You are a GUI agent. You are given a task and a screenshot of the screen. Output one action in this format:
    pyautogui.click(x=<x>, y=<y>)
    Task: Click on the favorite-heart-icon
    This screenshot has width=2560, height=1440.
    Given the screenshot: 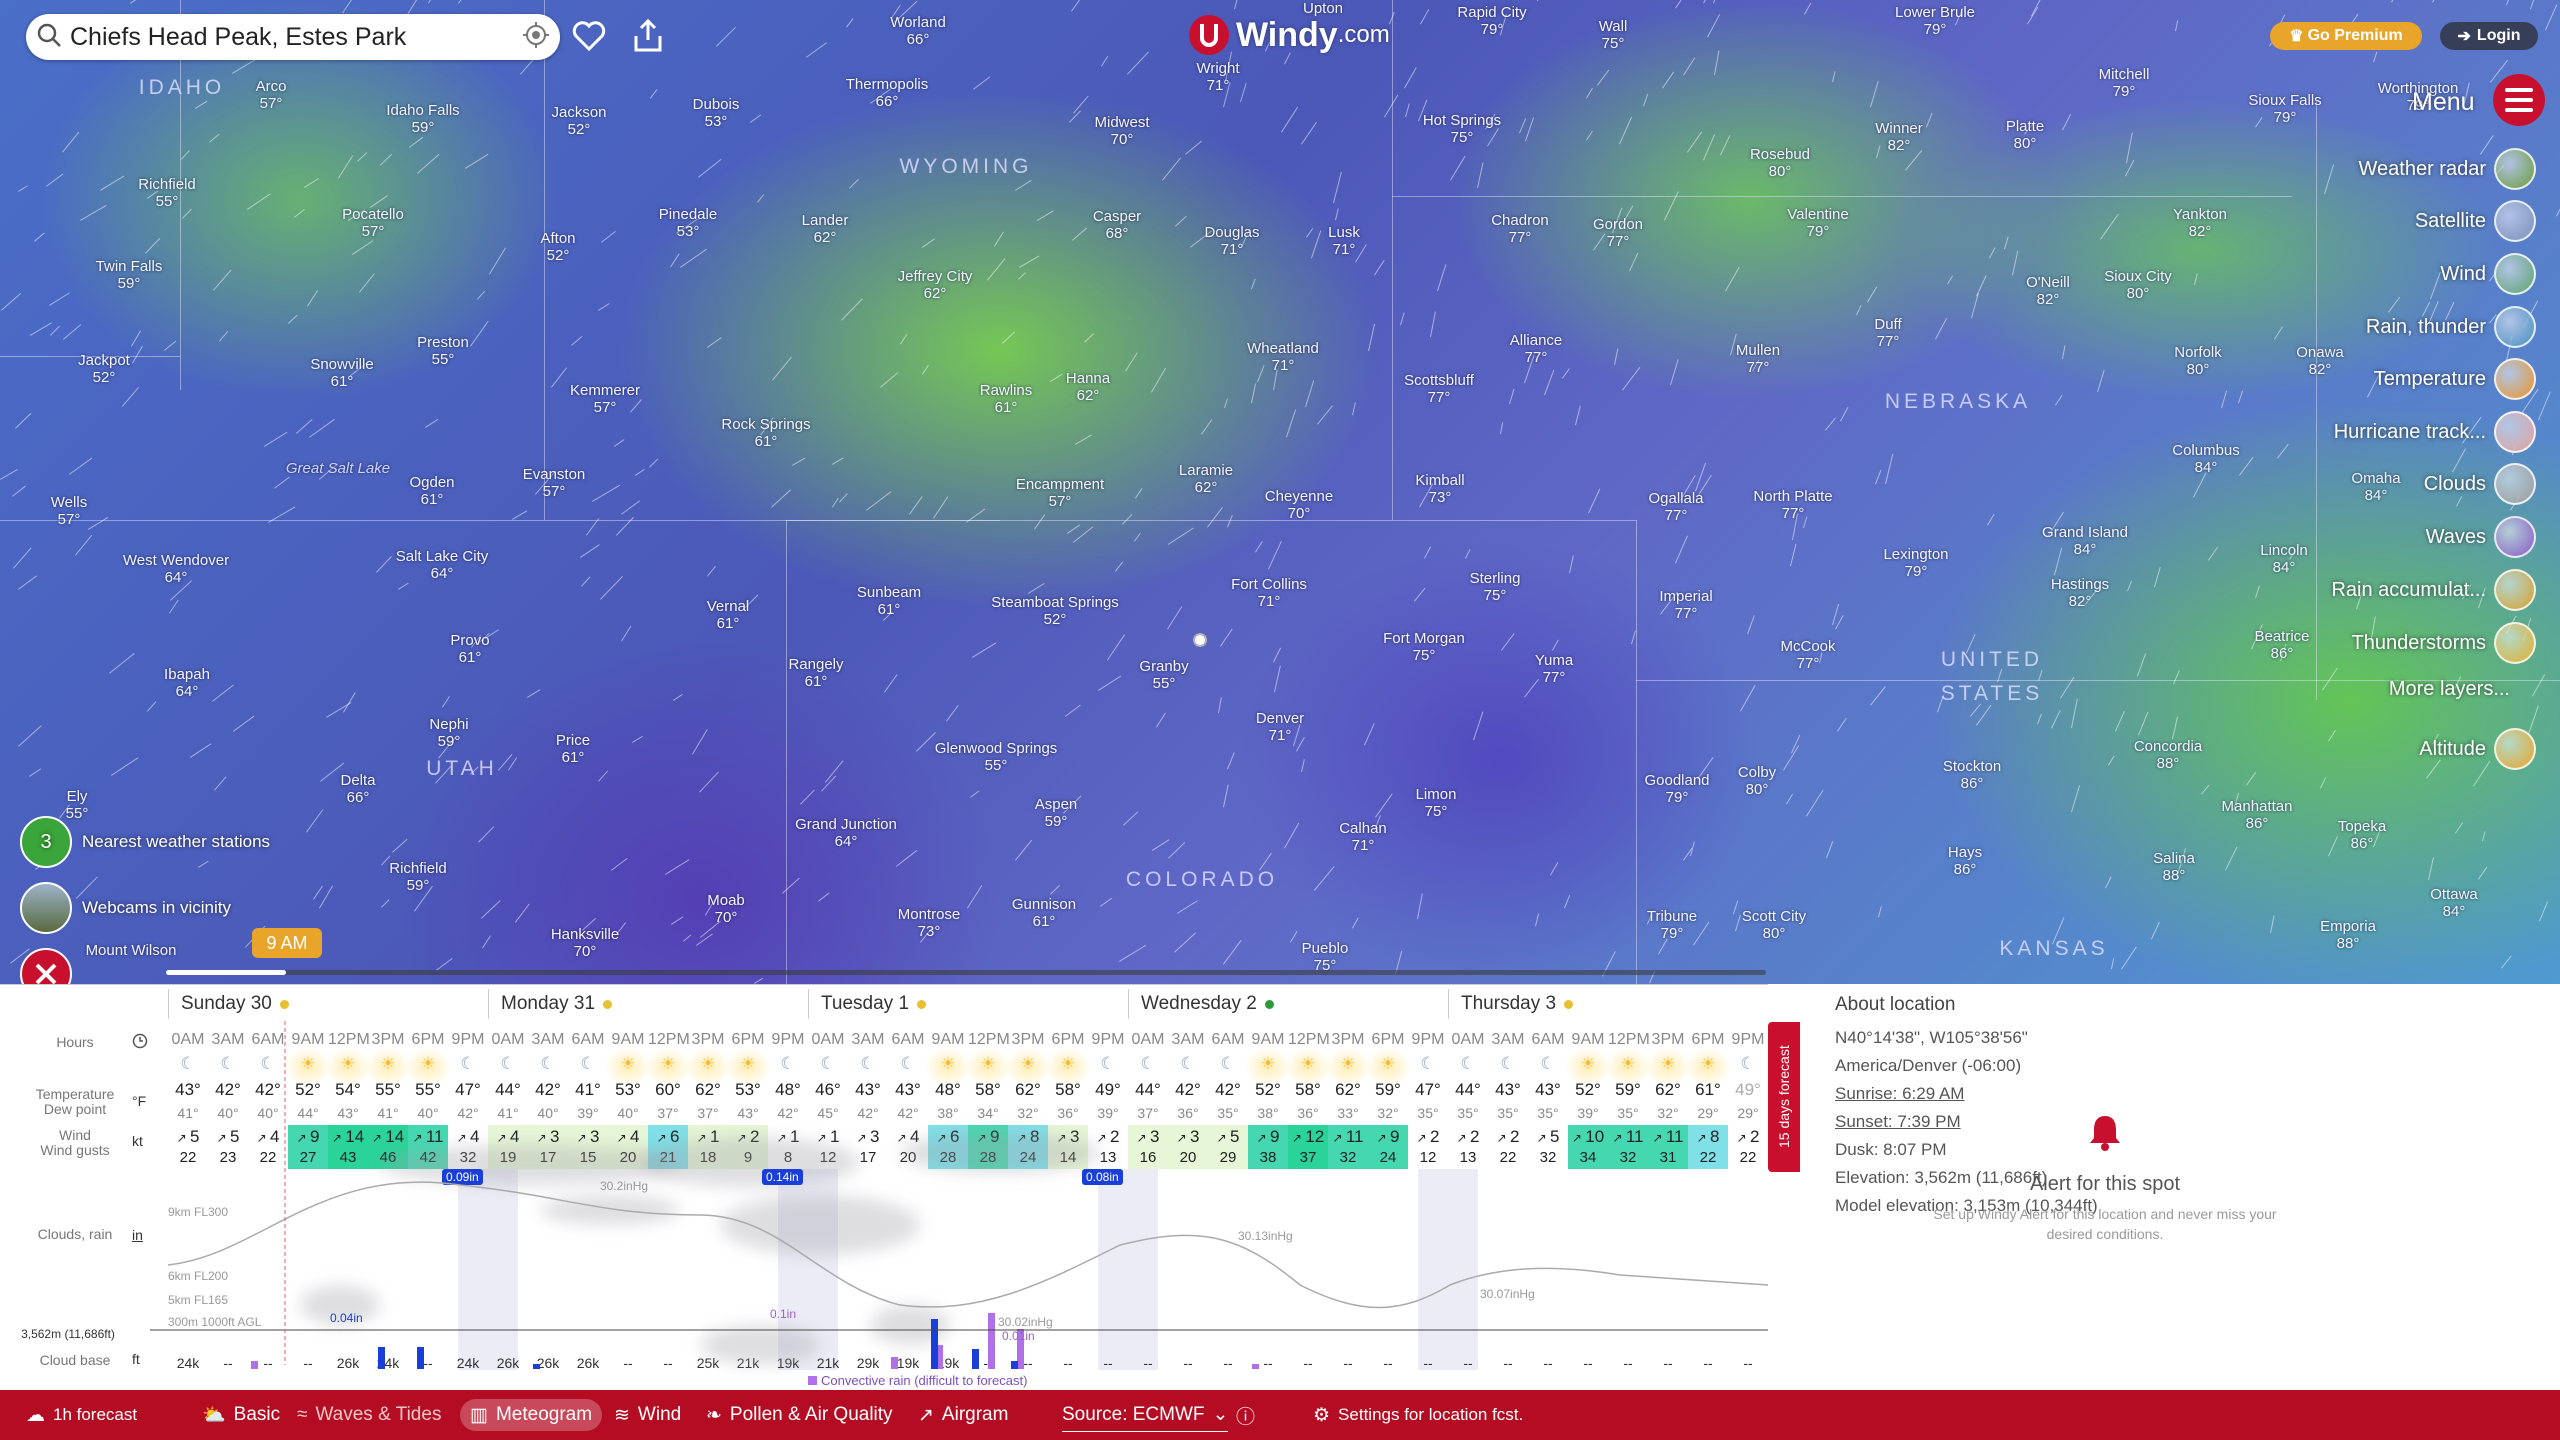 What is the action you would take?
    pyautogui.click(x=589, y=36)
    